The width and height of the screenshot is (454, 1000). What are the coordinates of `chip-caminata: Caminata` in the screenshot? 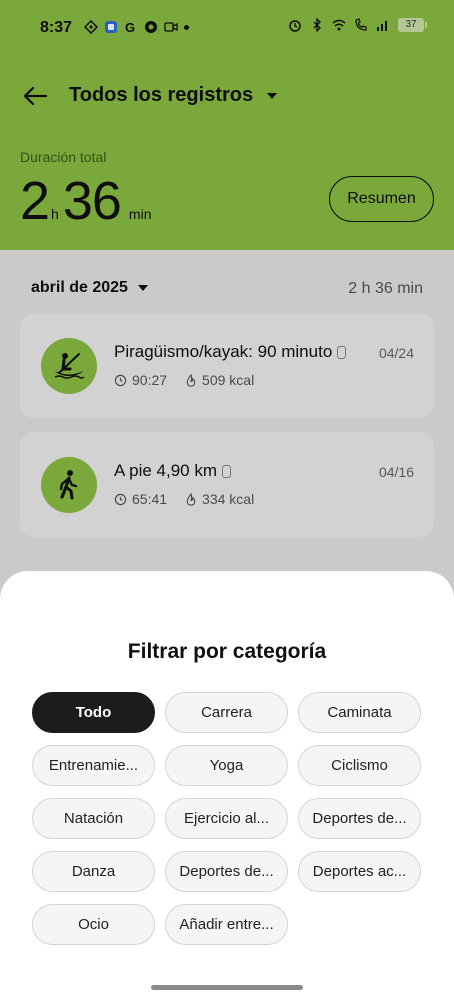 It's located at (359, 712).